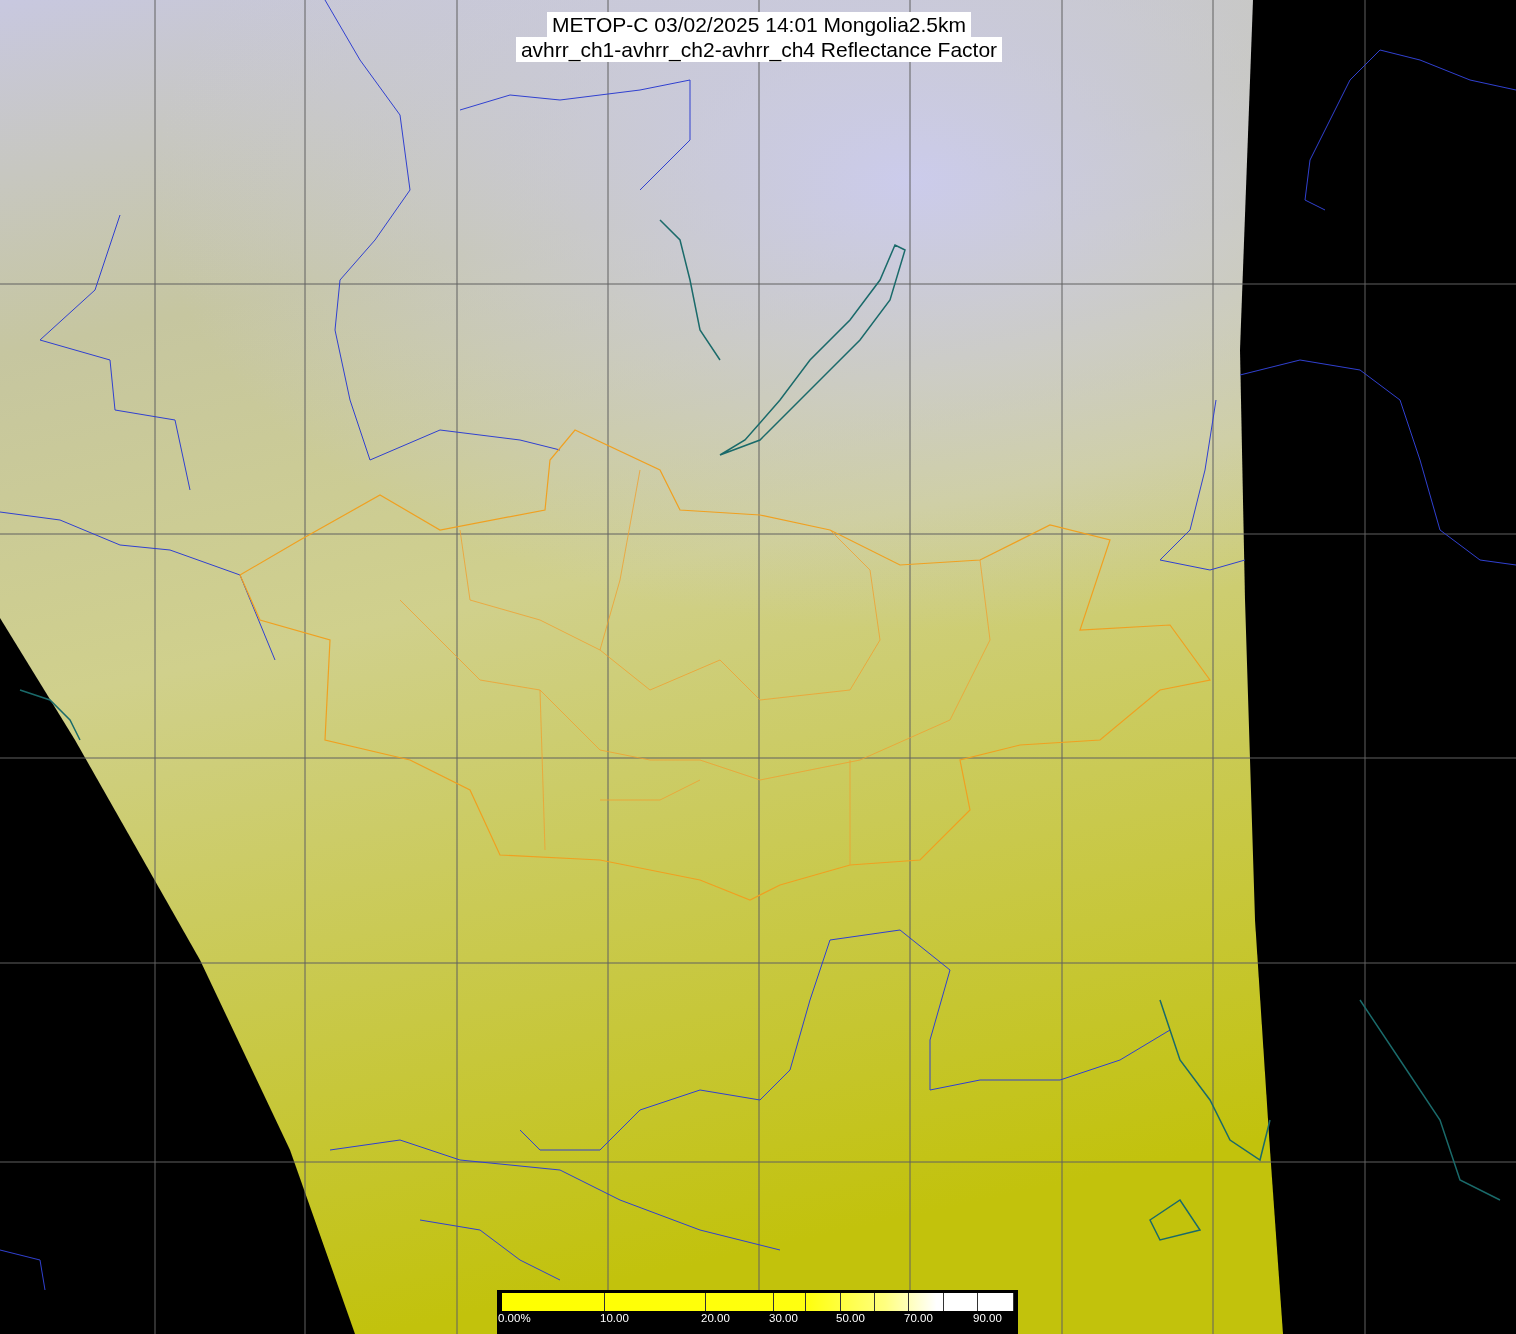 Image resolution: width=1516 pixels, height=1334 pixels. I want to click on colorbar-label: 70.00, so click(918, 1318).